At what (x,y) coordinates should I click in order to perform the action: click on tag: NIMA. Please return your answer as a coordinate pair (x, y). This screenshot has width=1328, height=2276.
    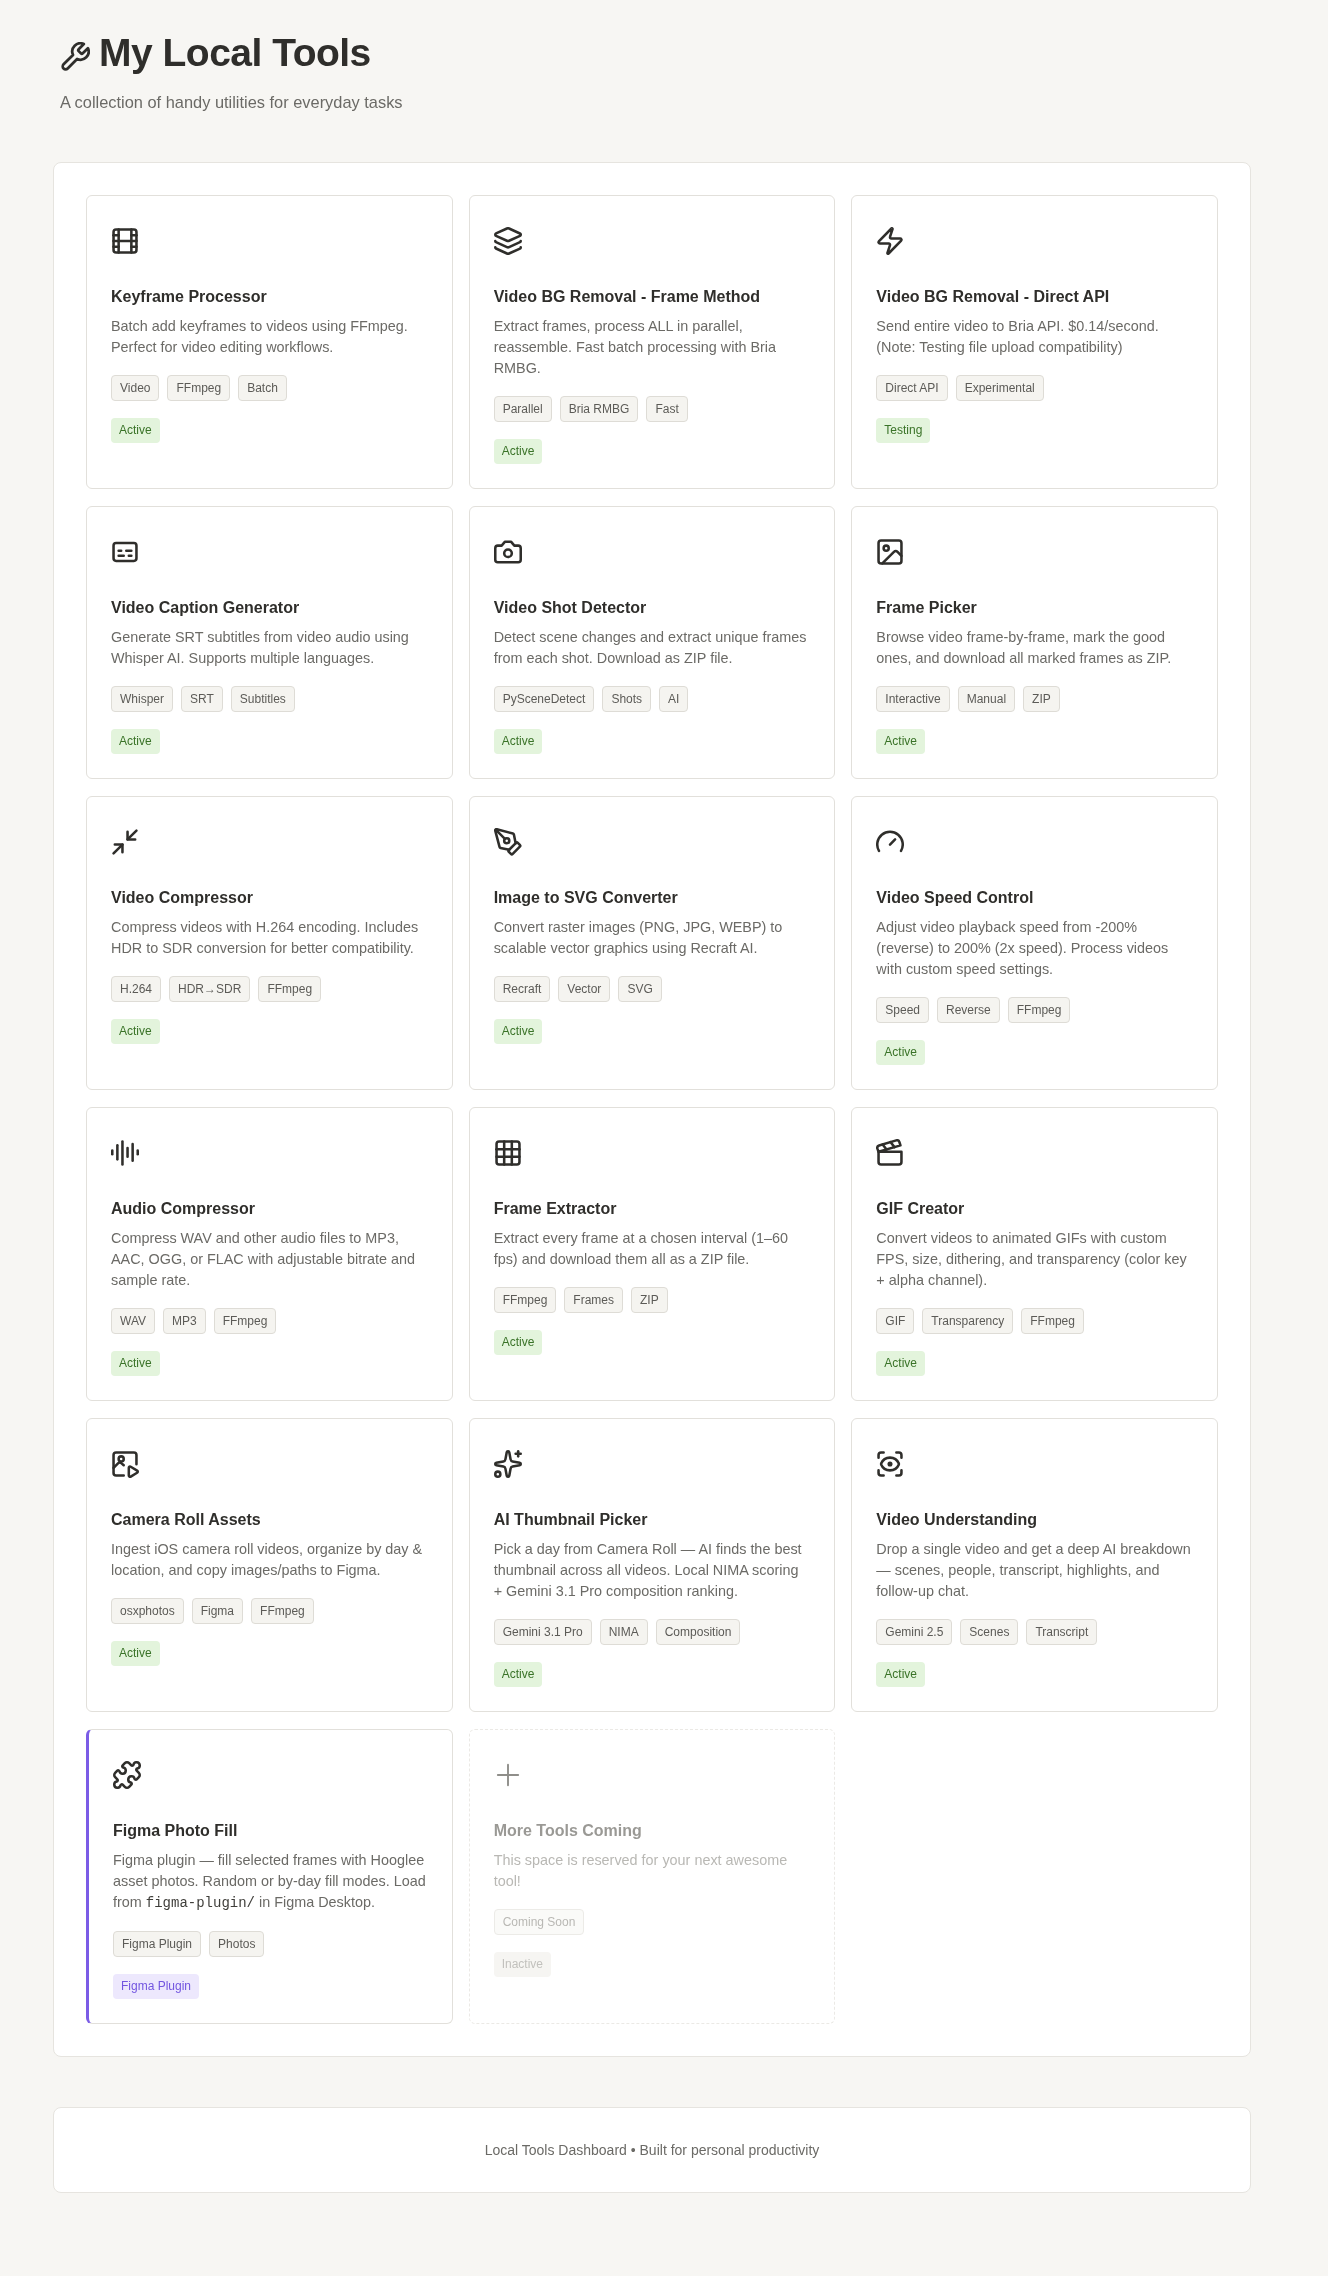
    Looking at the image, I should click on (623, 1632).